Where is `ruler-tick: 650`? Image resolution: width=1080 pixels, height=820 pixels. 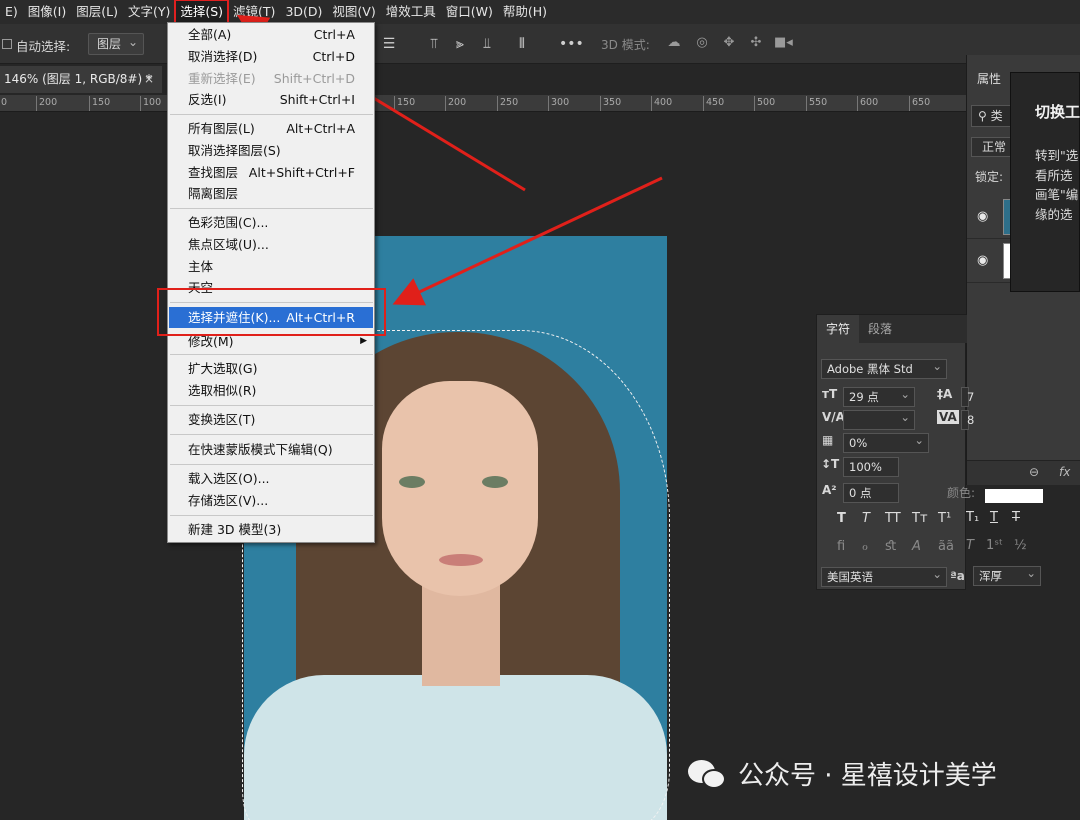 ruler-tick: 650 is located at coordinates (919, 103).